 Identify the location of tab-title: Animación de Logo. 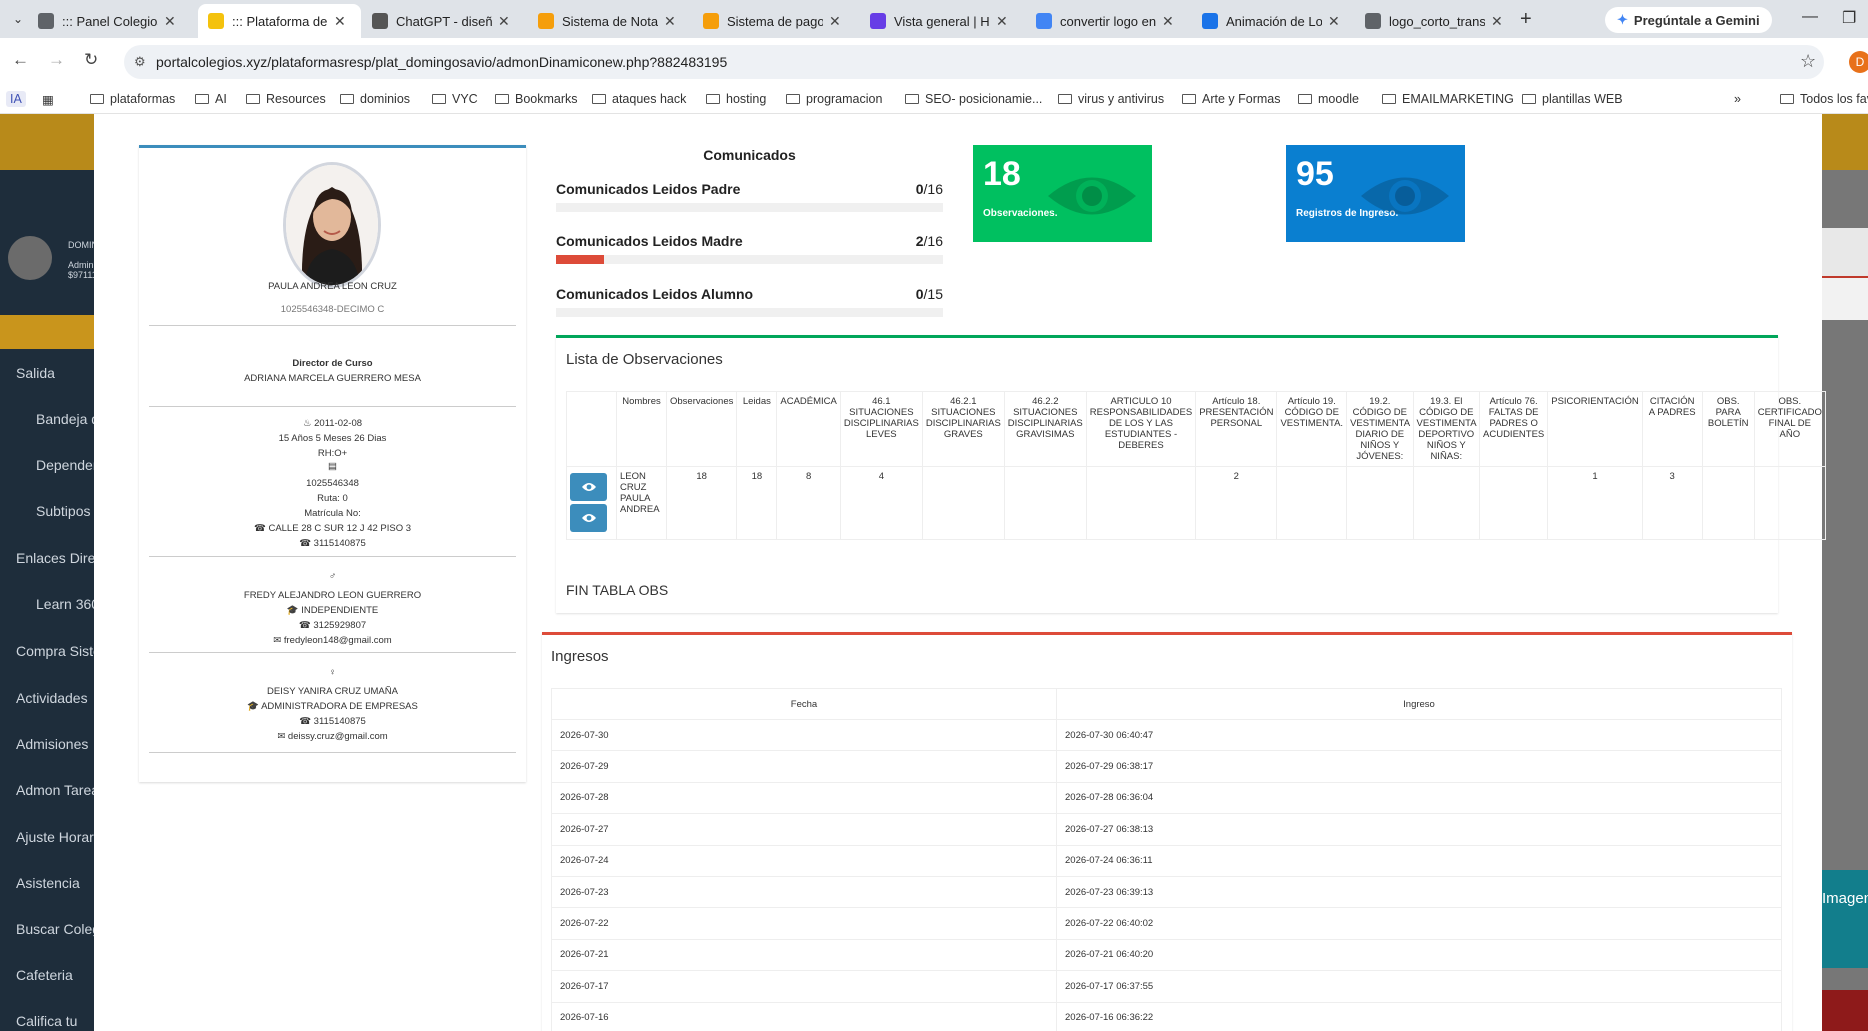
(1274, 21).